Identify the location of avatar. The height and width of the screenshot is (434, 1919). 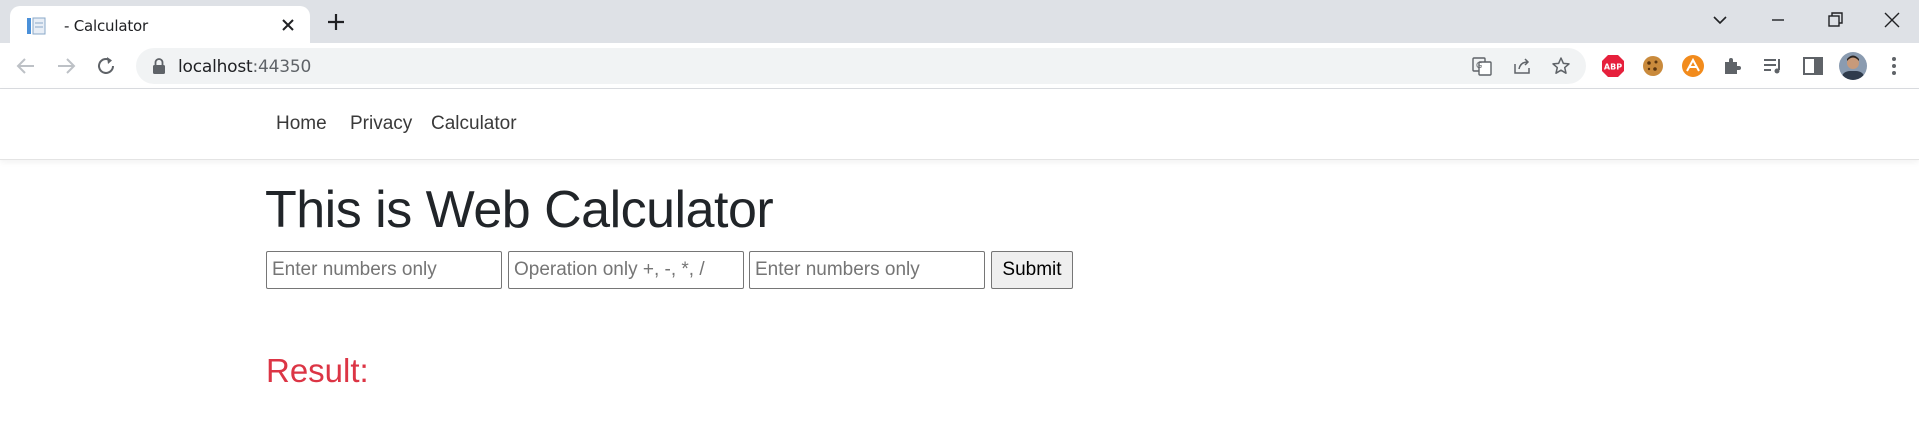
(1853, 66).